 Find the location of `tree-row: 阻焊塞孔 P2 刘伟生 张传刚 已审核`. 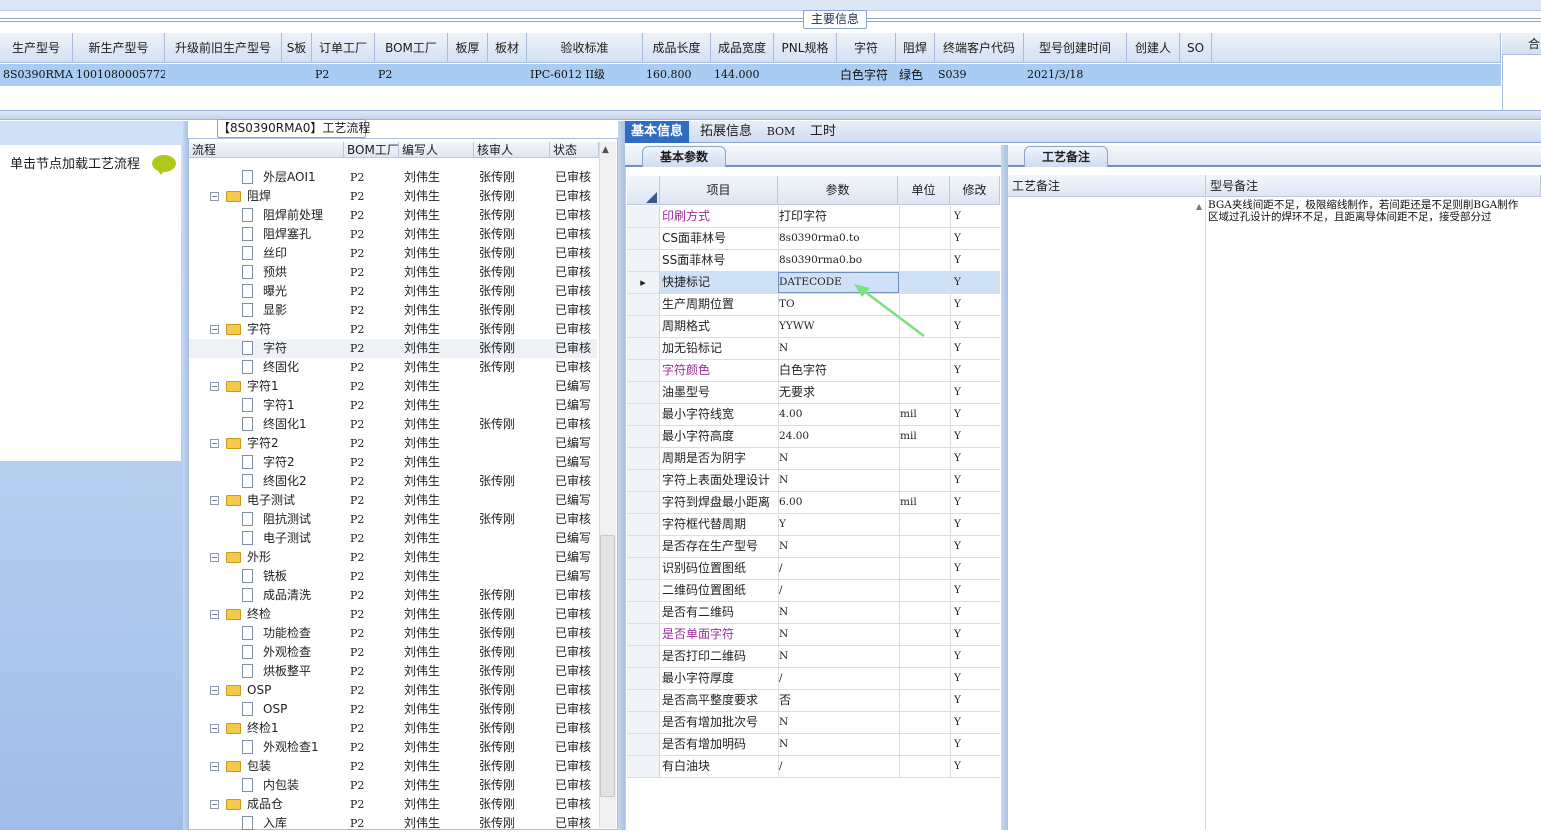

tree-row: 阻焊塞孔 P2 刘伟生 张传刚 已审核 is located at coordinates (393, 234).